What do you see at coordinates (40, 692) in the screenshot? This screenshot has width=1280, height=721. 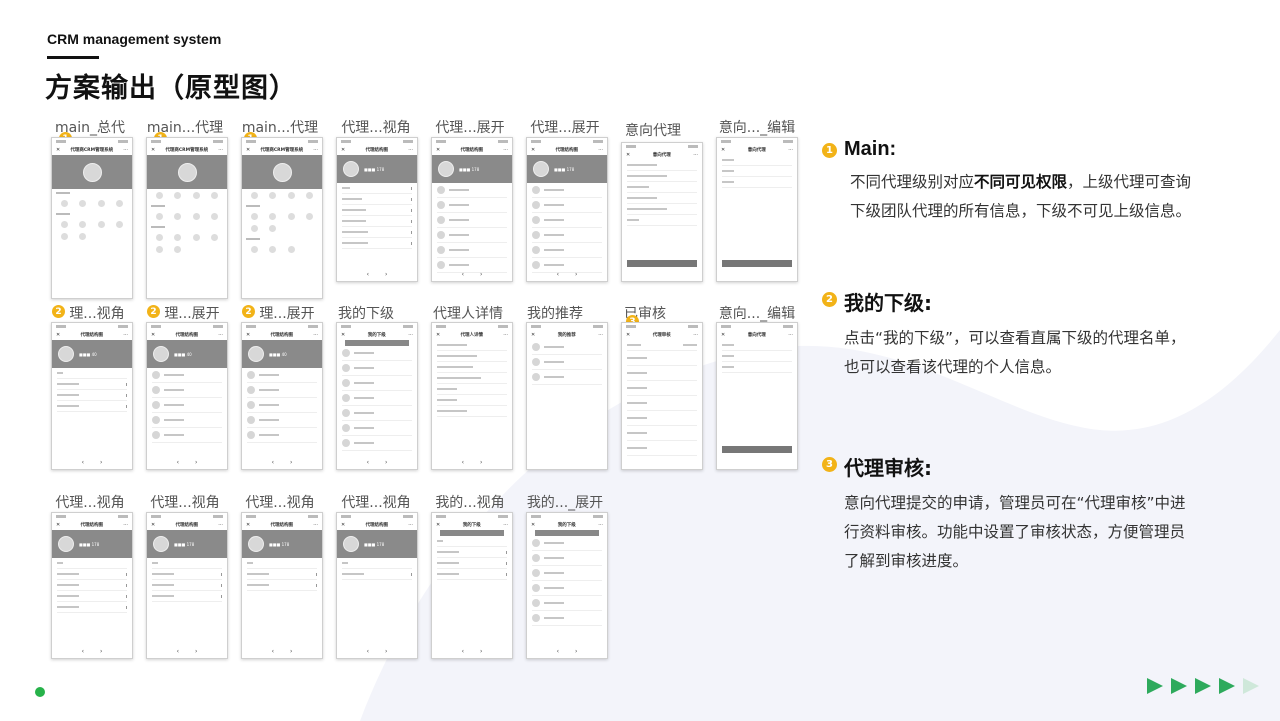 I see `status-dot` at bounding box center [40, 692].